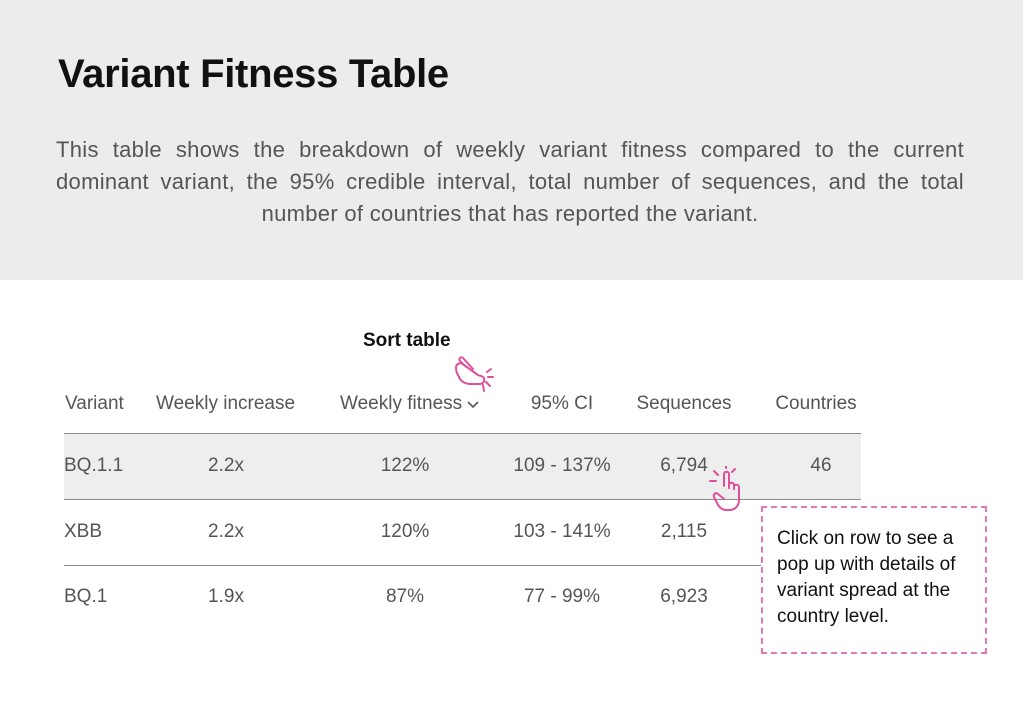  Describe the element at coordinates (407, 340) in the screenshot. I see `sort-table-label: Sort table` at that location.